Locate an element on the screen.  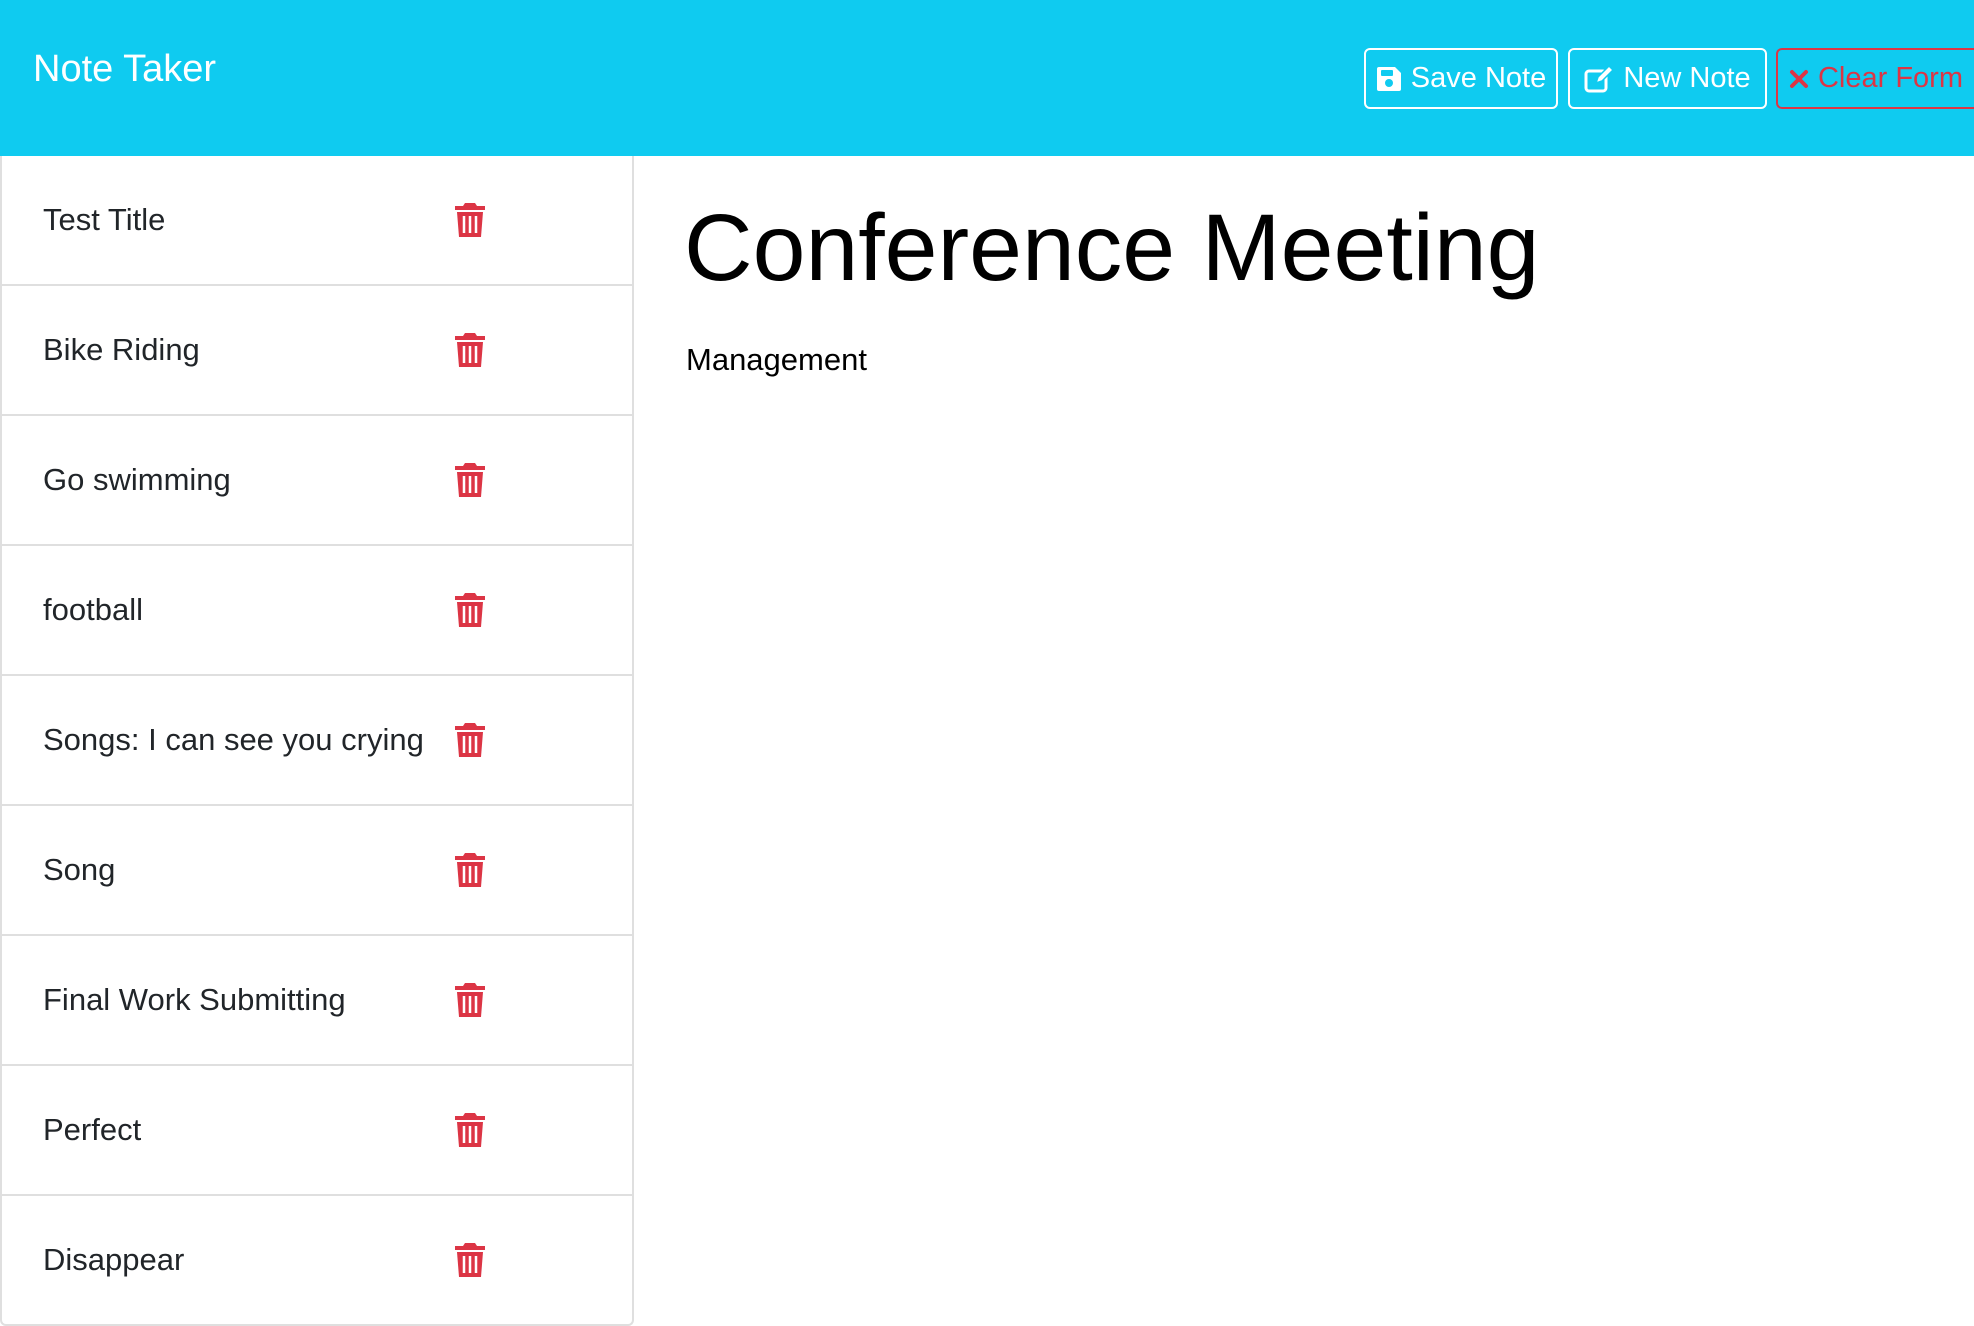
note-list-title: Final Work Submitting is located at coordinates (194, 1000).